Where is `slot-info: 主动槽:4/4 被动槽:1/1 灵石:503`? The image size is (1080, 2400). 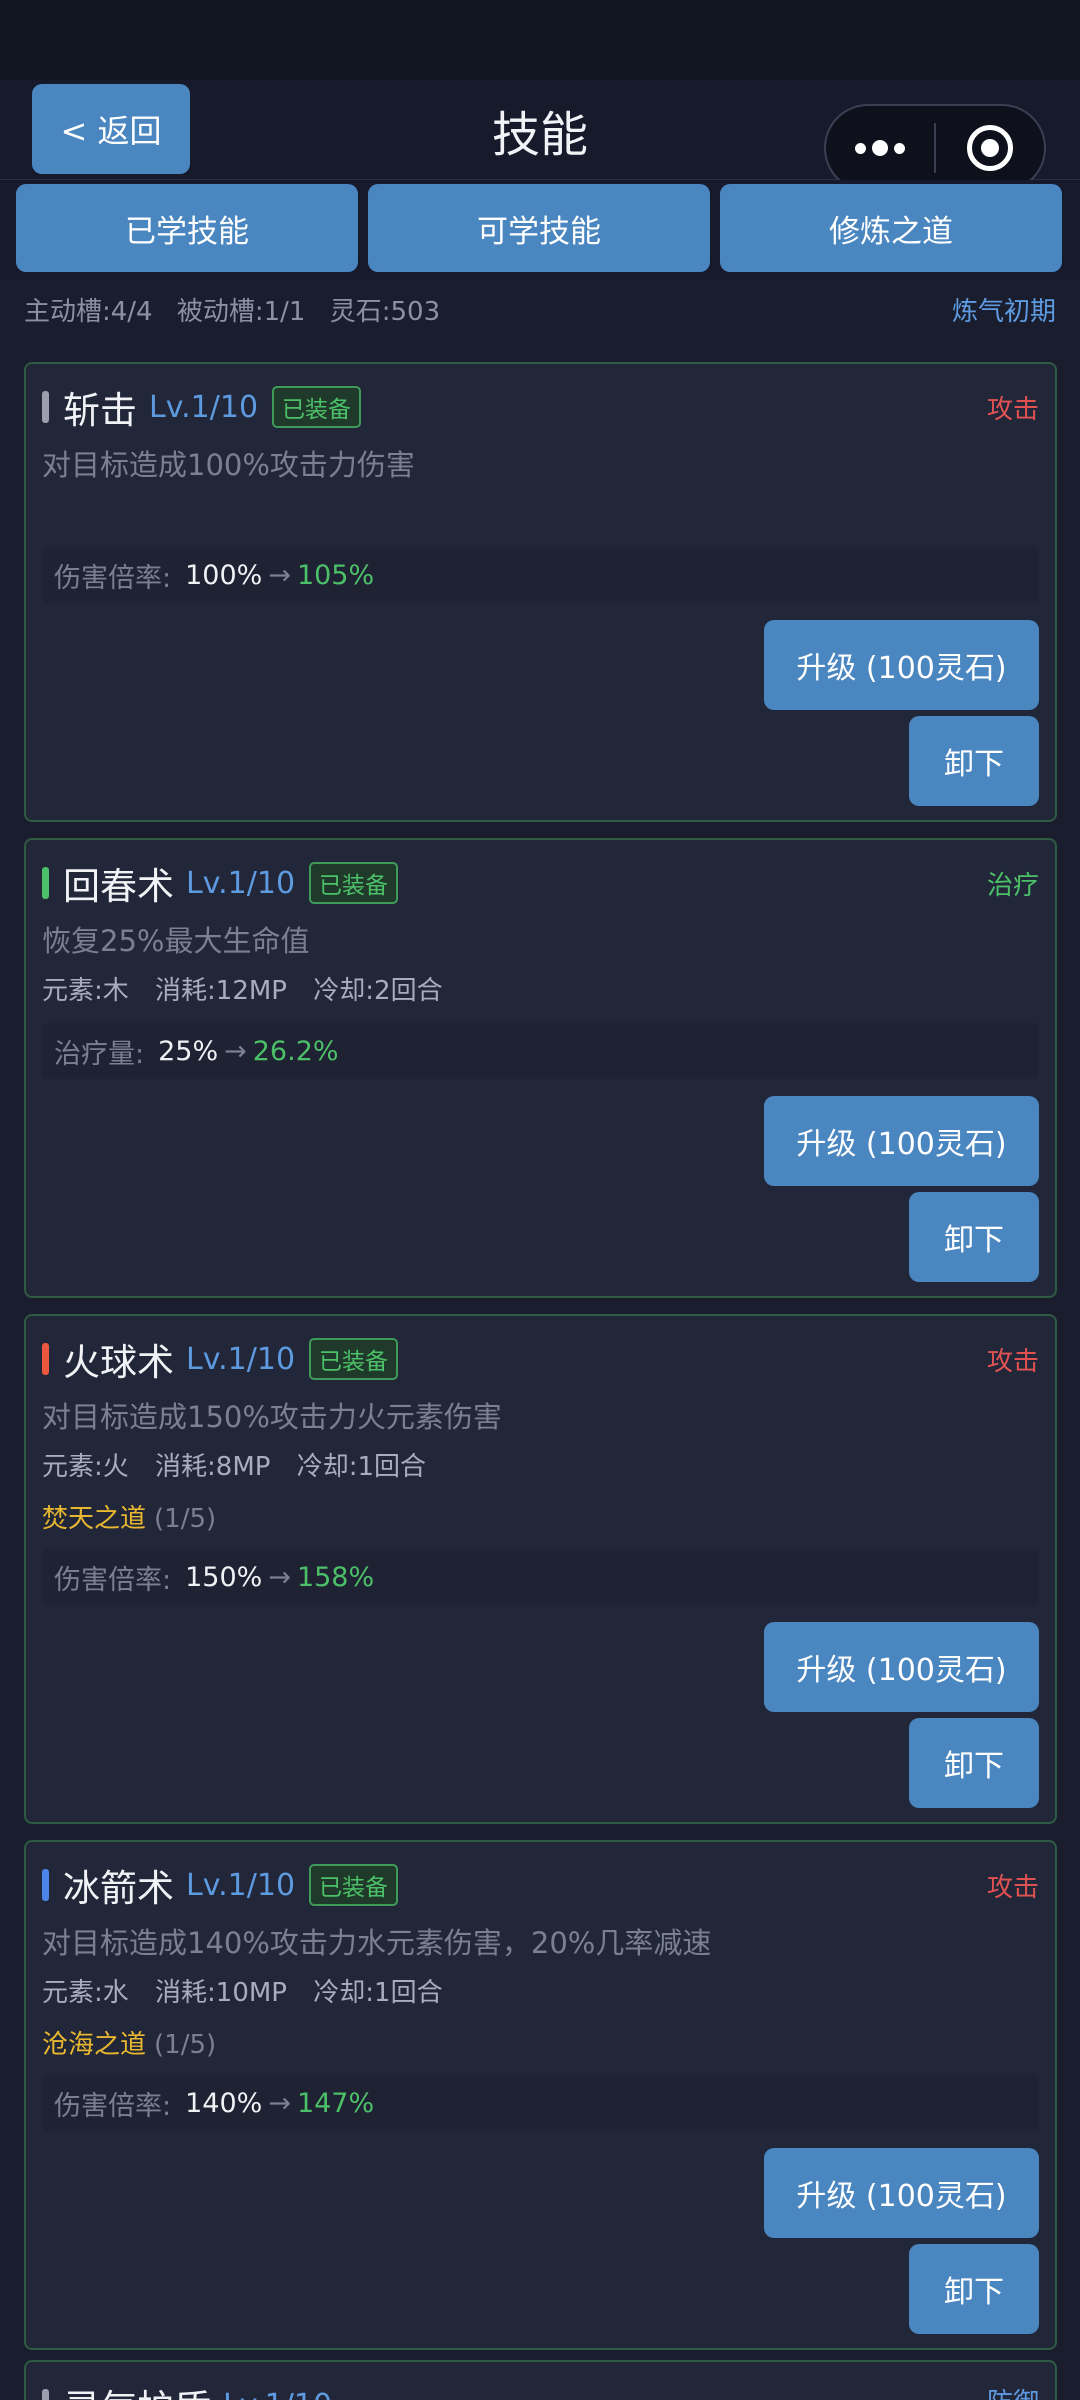 slot-info: 主动槽:4/4 被动槽:1/1 灵石:503 is located at coordinates (240, 309).